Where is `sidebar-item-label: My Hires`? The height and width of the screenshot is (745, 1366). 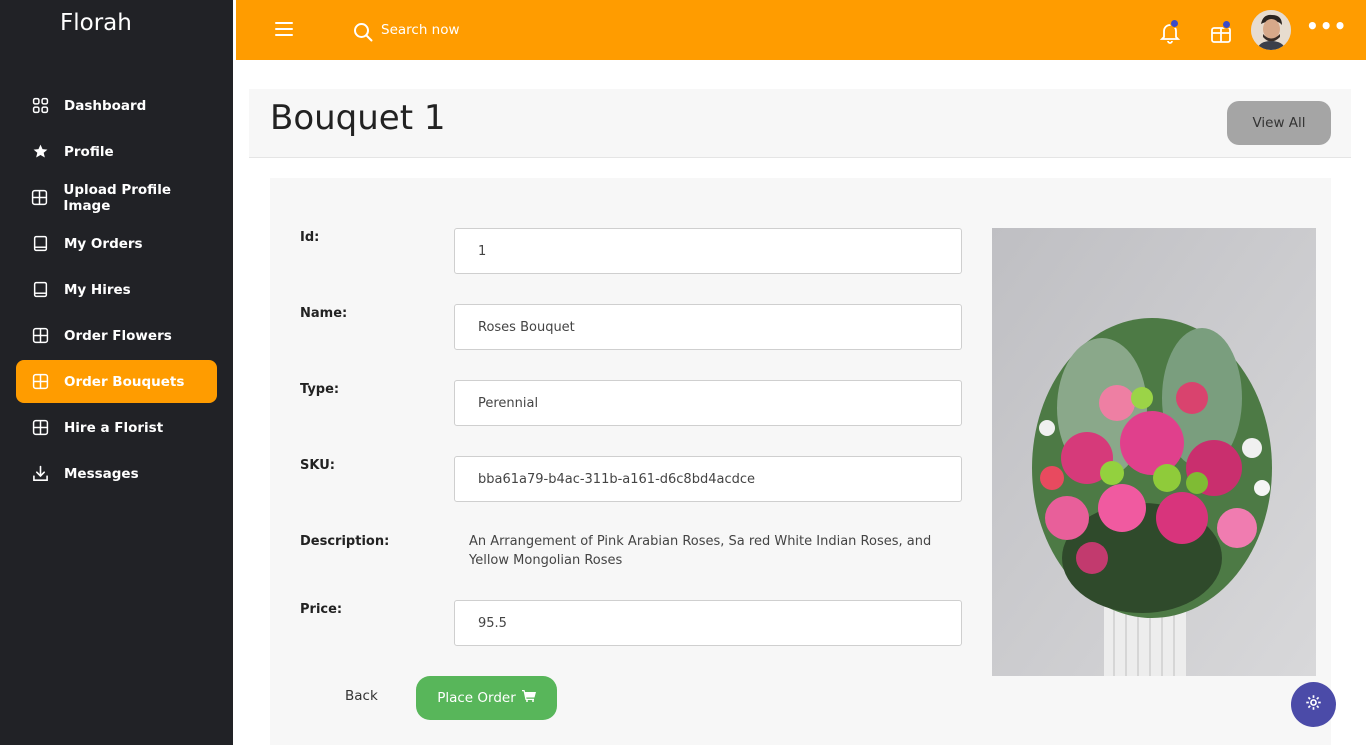 sidebar-item-label: My Hires is located at coordinates (97, 289).